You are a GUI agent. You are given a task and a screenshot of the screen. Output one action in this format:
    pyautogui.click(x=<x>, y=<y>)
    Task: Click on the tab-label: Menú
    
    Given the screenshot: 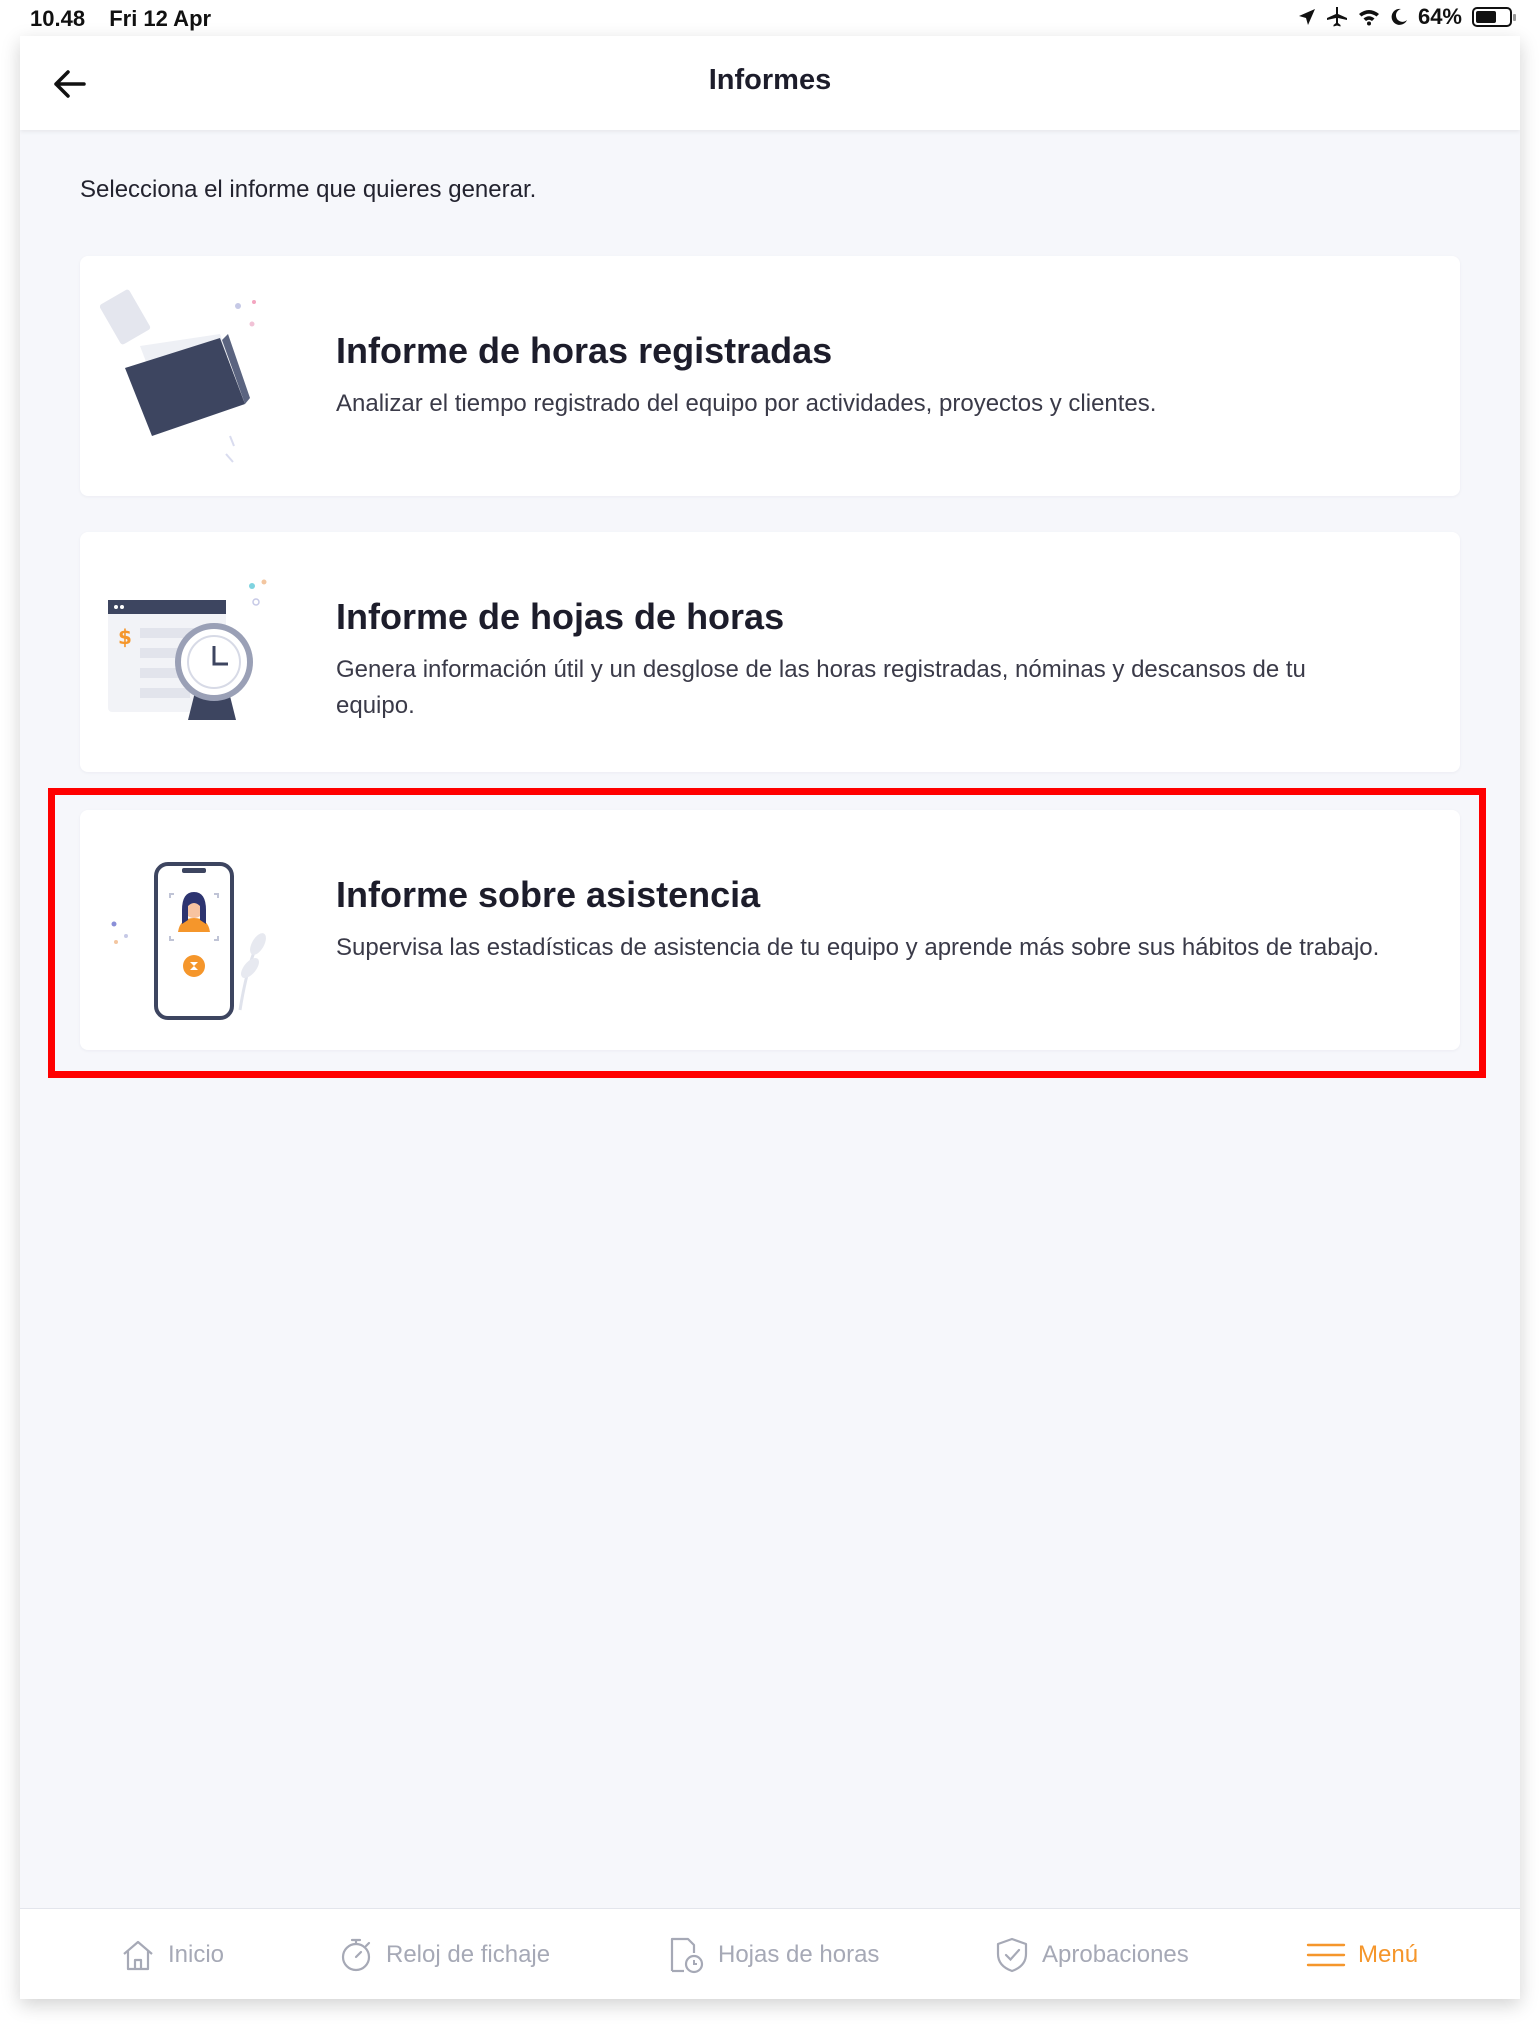 What is the action you would take?
    pyautogui.click(x=1388, y=1954)
    